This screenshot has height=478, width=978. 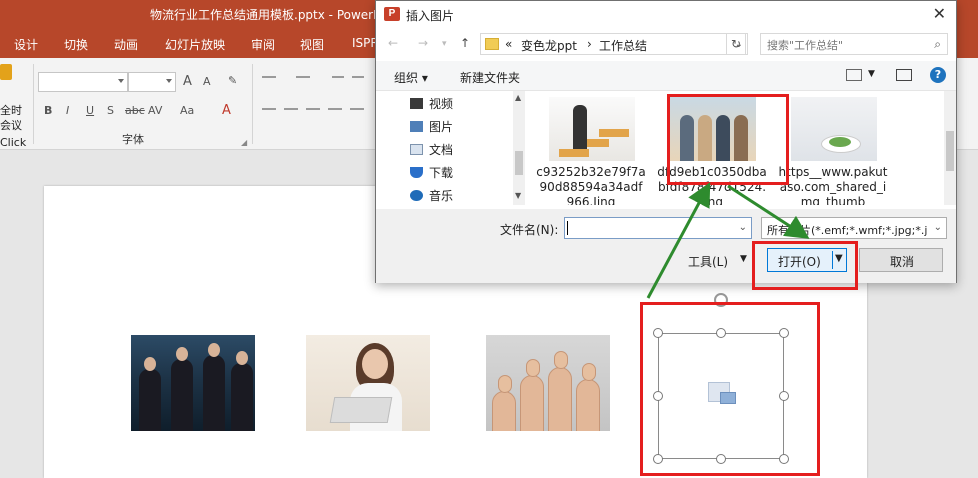 I want to click on slide-photo-business-team, so click(x=193, y=383).